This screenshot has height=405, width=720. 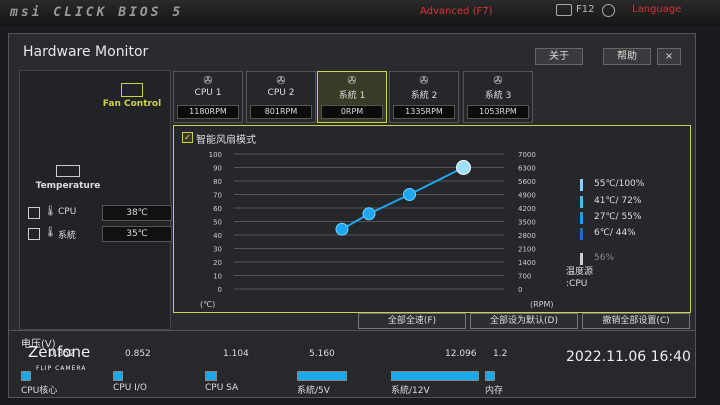 I want to click on legend-row: 27℃/ 55%, so click(x=630, y=218).